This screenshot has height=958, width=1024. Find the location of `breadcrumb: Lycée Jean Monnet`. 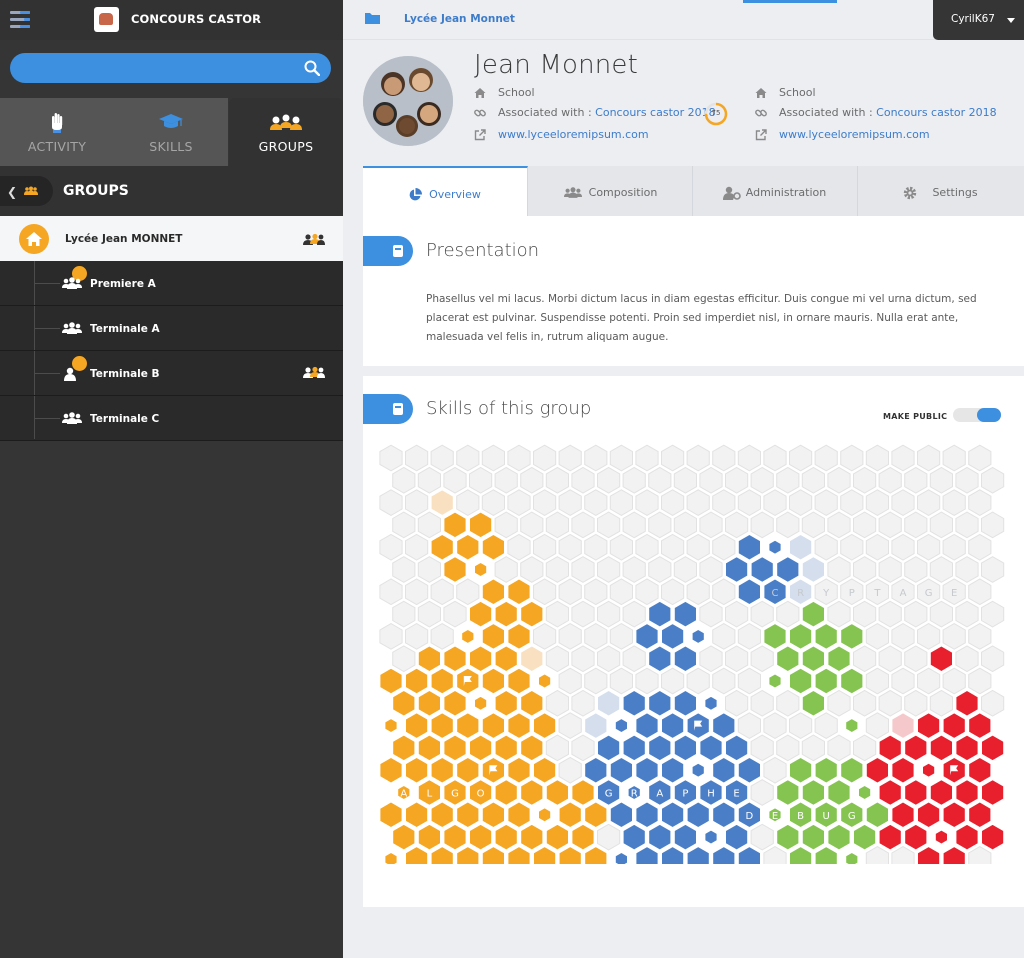

breadcrumb: Lycée Jean Monnet is located at coordinates (459, 19).